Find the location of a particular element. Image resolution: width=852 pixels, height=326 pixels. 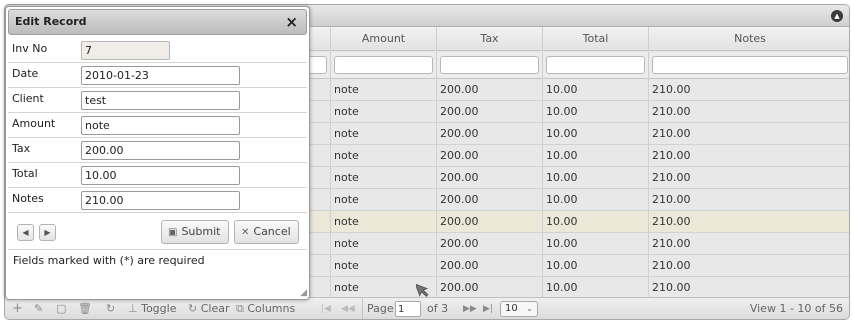

required-fields-note: Fields marked with (*) are required is located at coordinates (109, 260).